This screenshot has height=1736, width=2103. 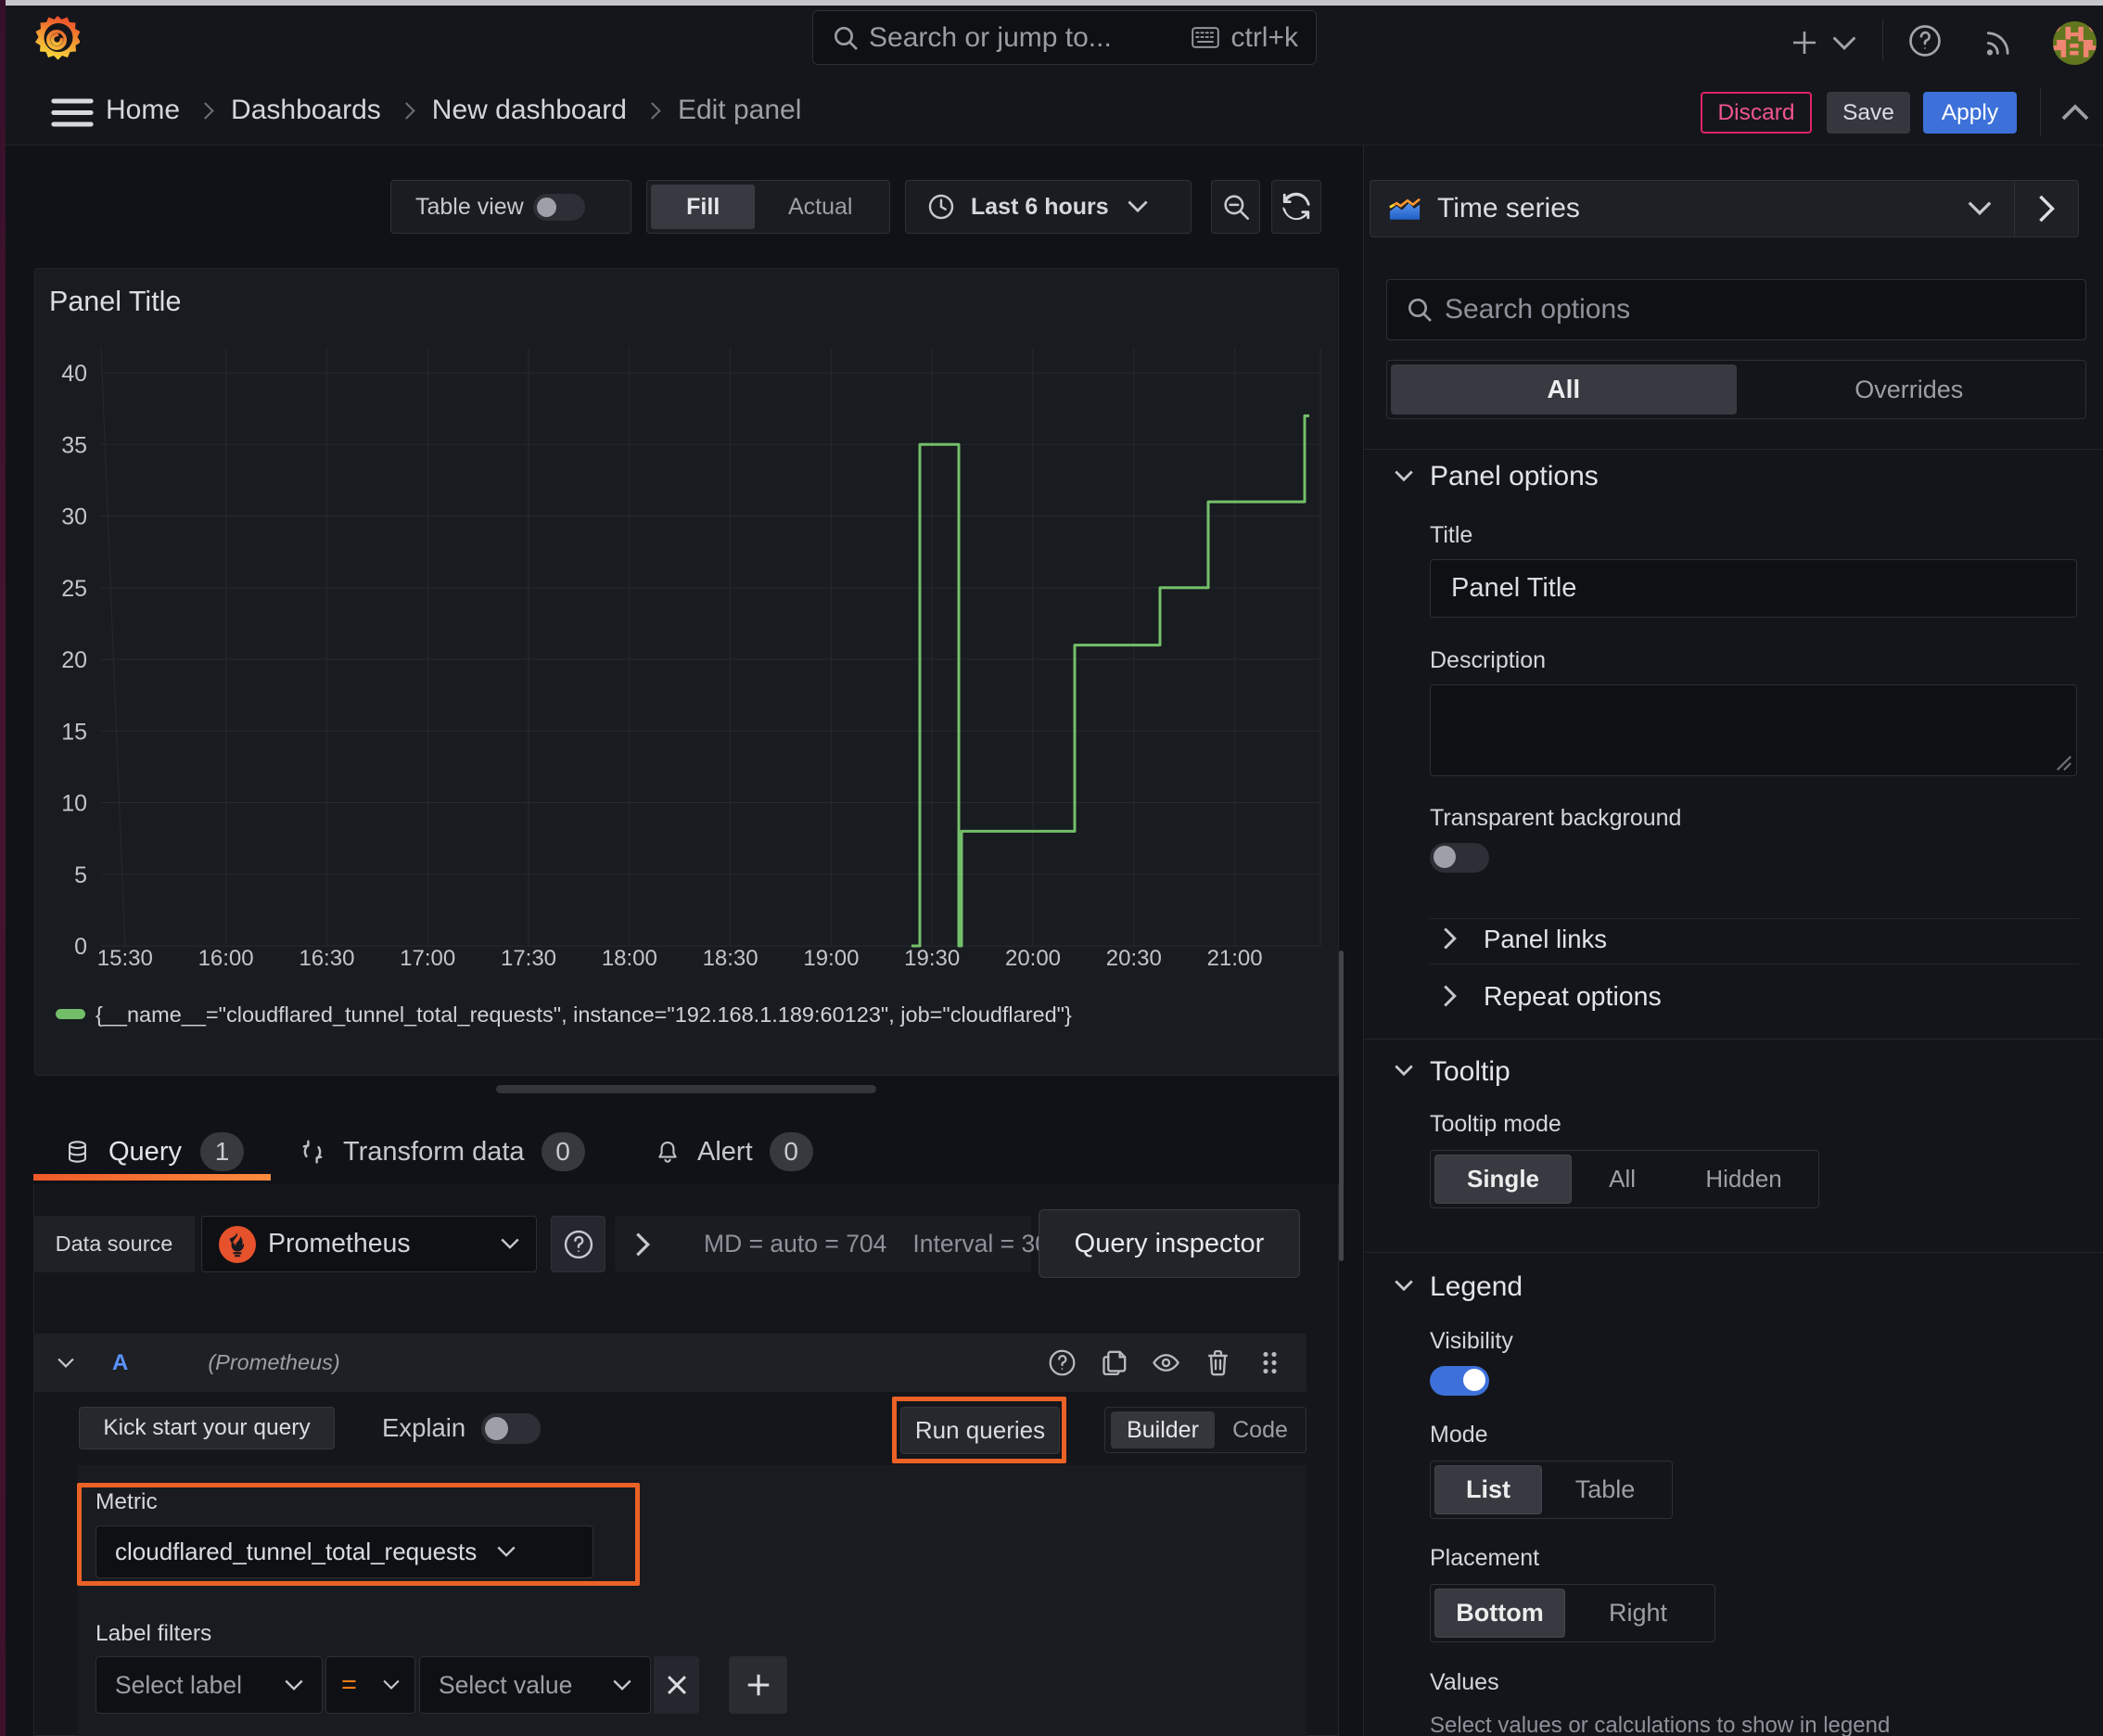 I want to click on svg-text: 17:30, so click(x=528, y=958).